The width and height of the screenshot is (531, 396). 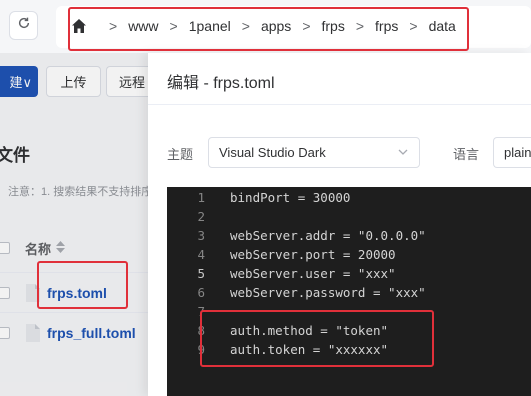 What do you see at coordinates (517, 152) in the screenshot?
I see `language-select-value: plain` at bounding box center [517, 152].